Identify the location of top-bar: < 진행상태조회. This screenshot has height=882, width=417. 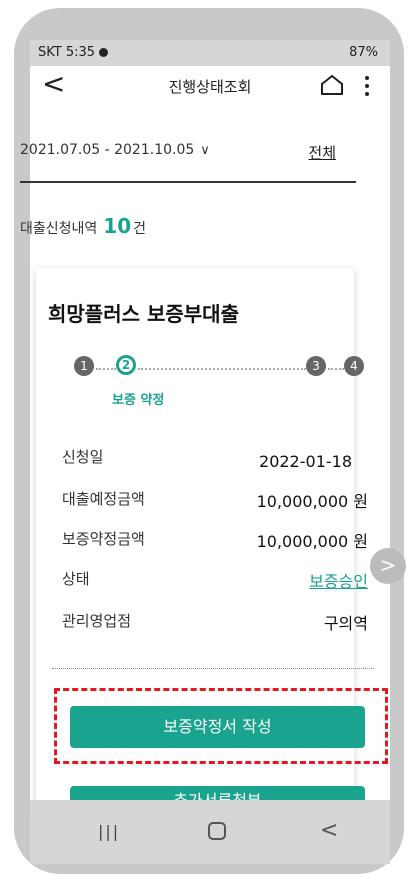
(210, 89).